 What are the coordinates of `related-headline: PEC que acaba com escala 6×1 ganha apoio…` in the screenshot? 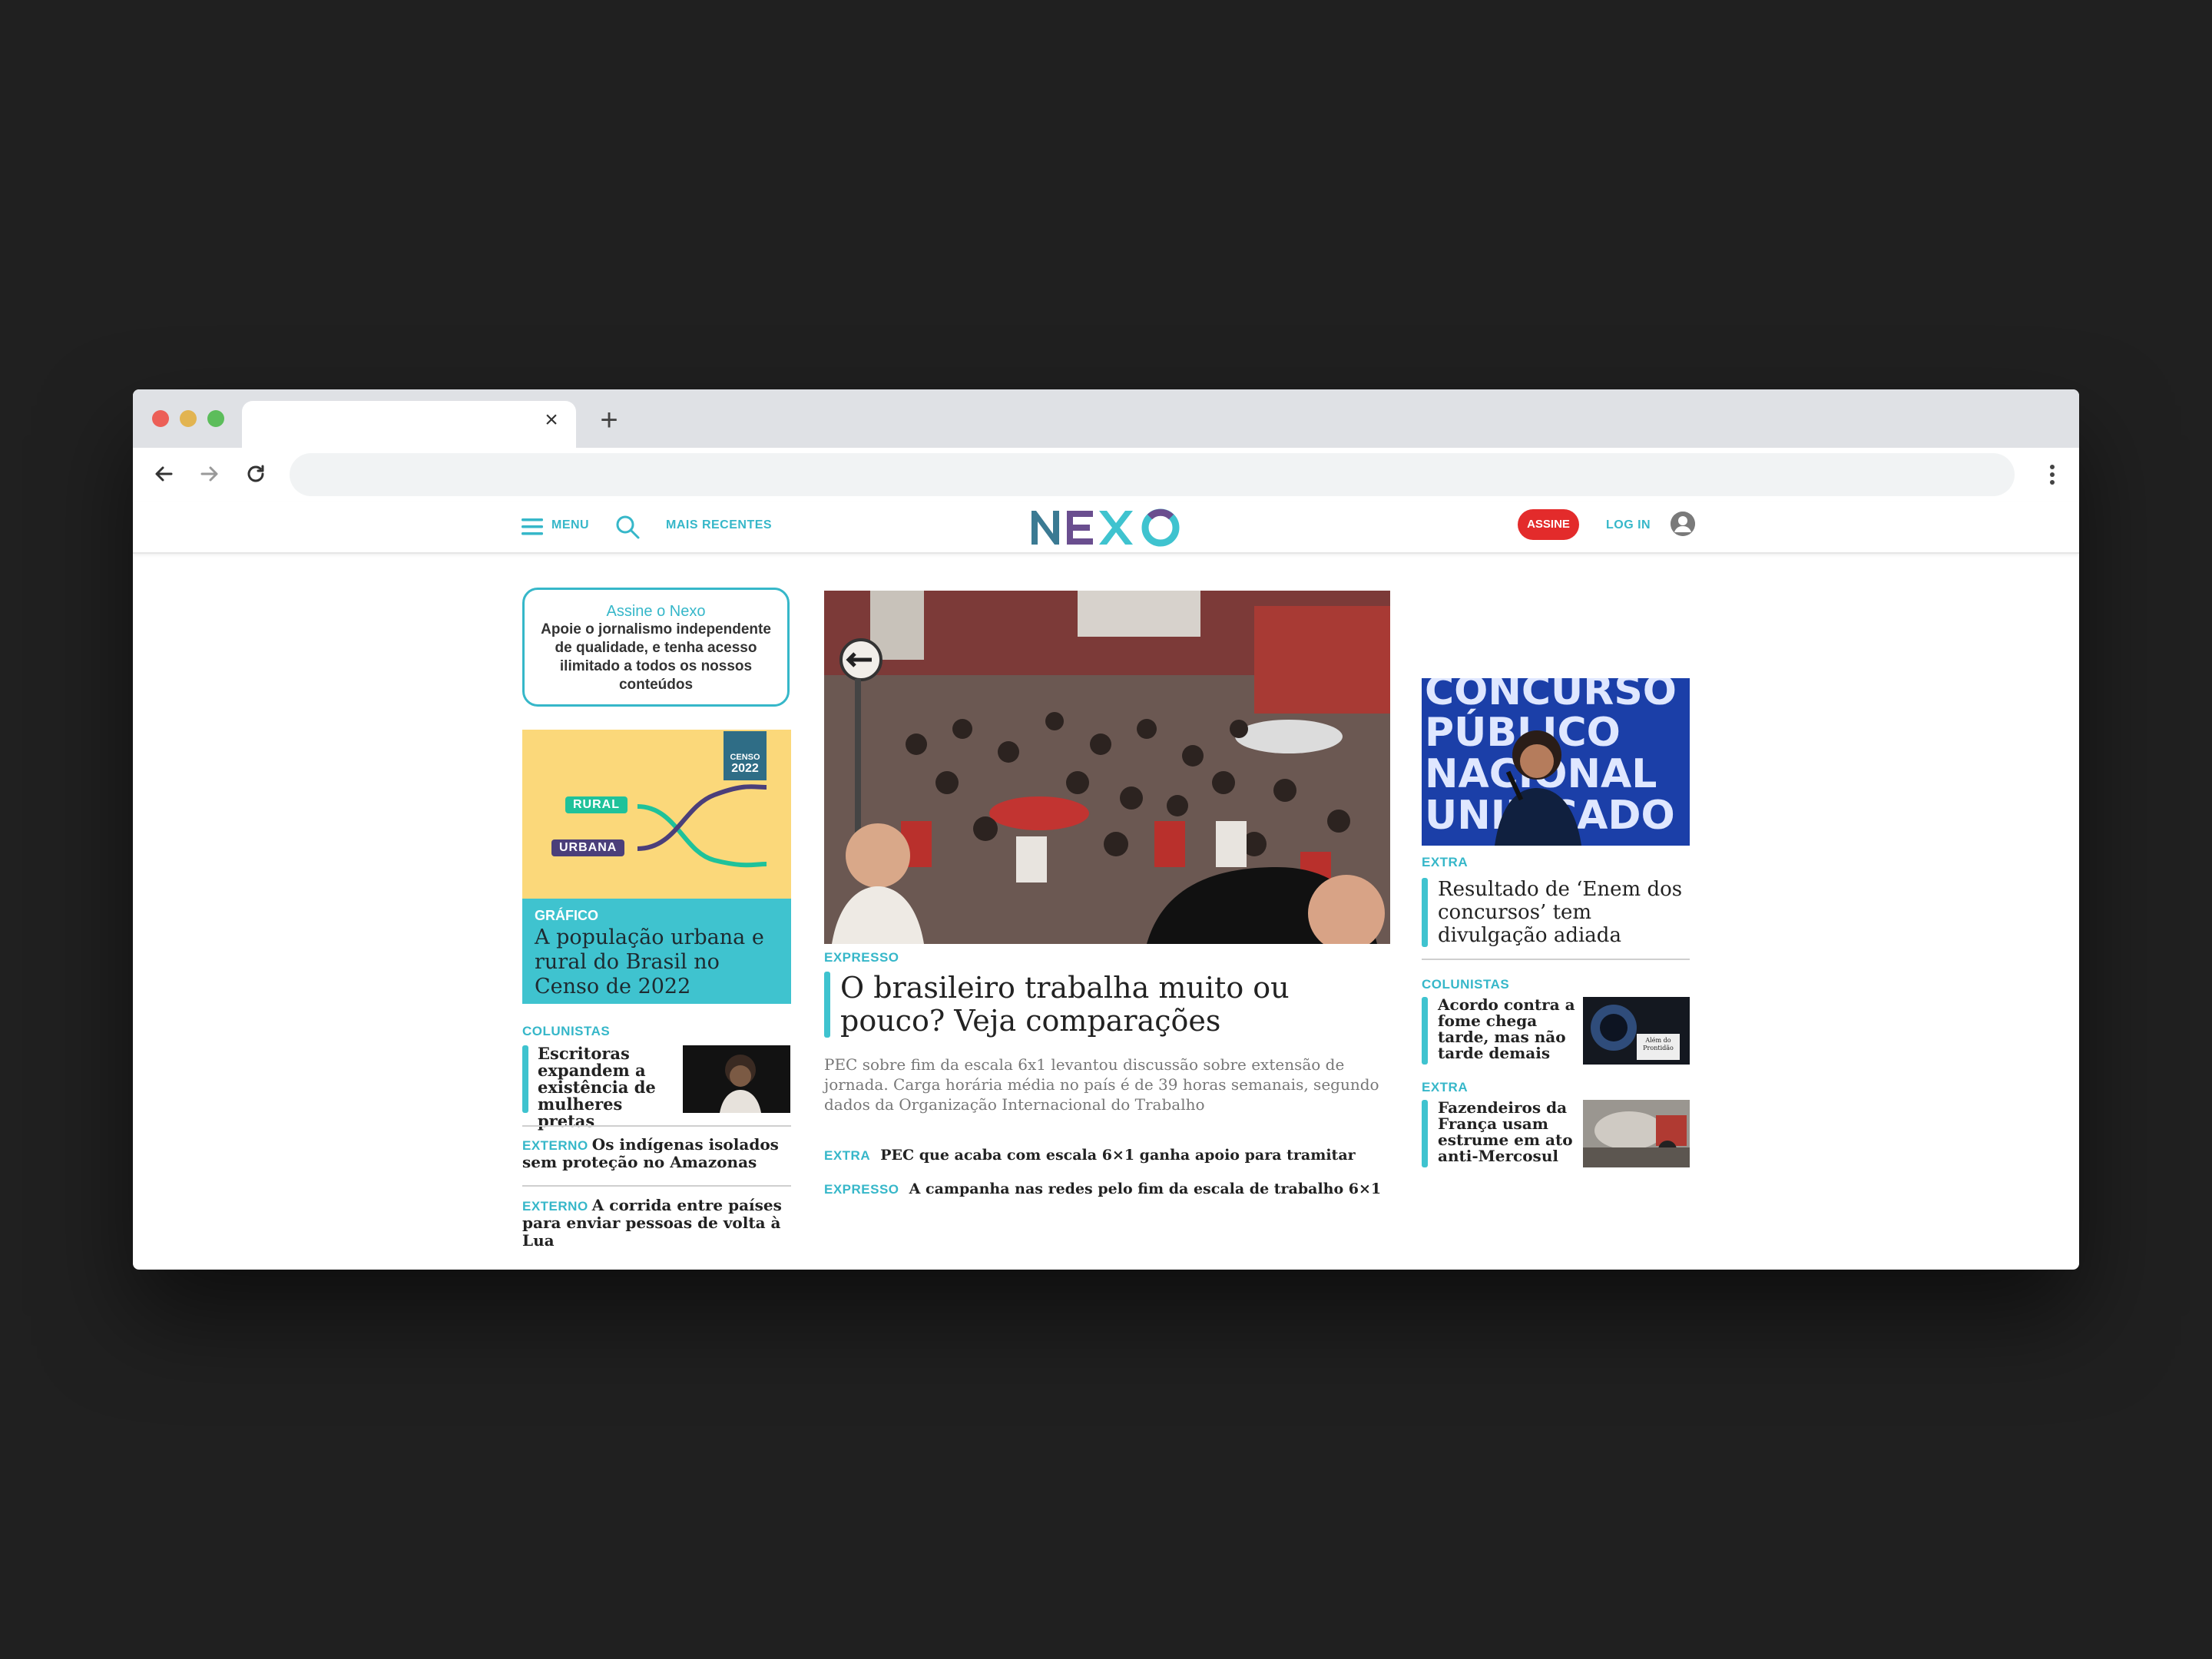 It's located at (1117, 1156).